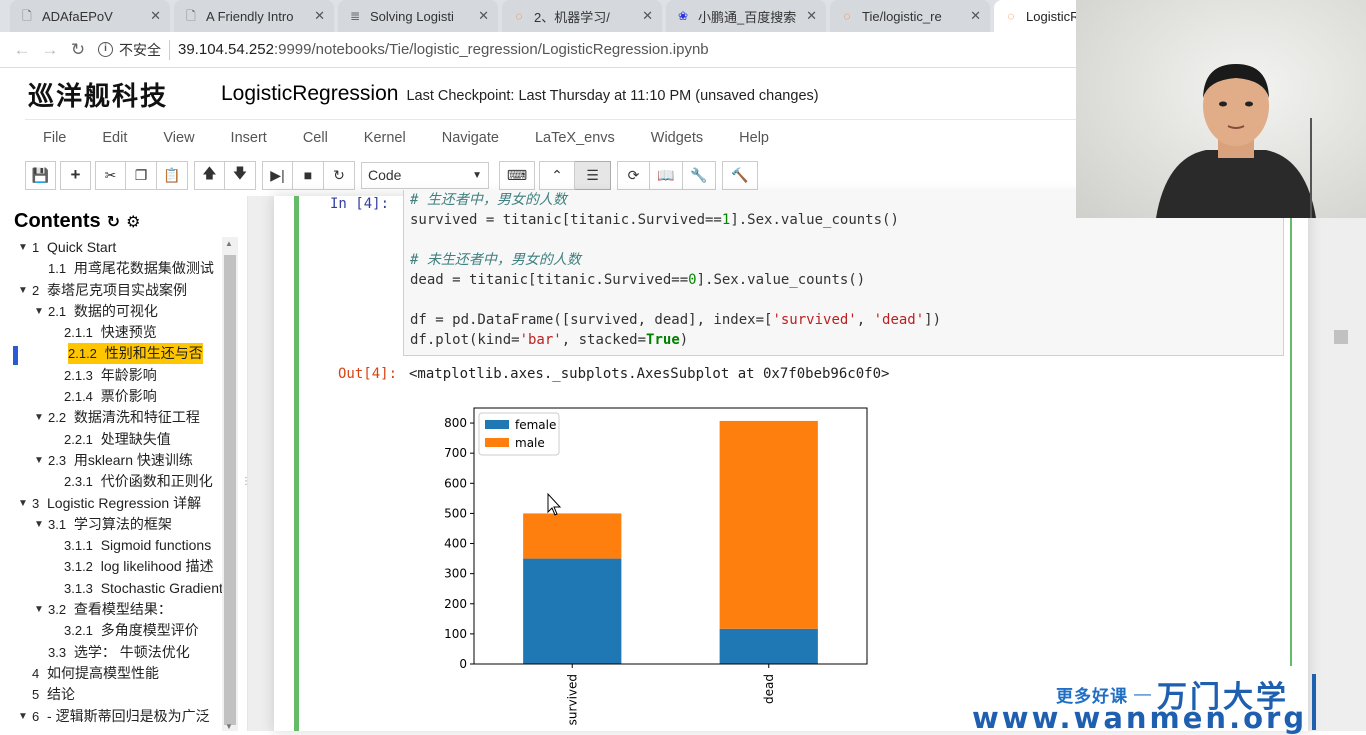  I want to click on toc-item: ▼ 3.2 查看模型结果：, so click(111, 609).